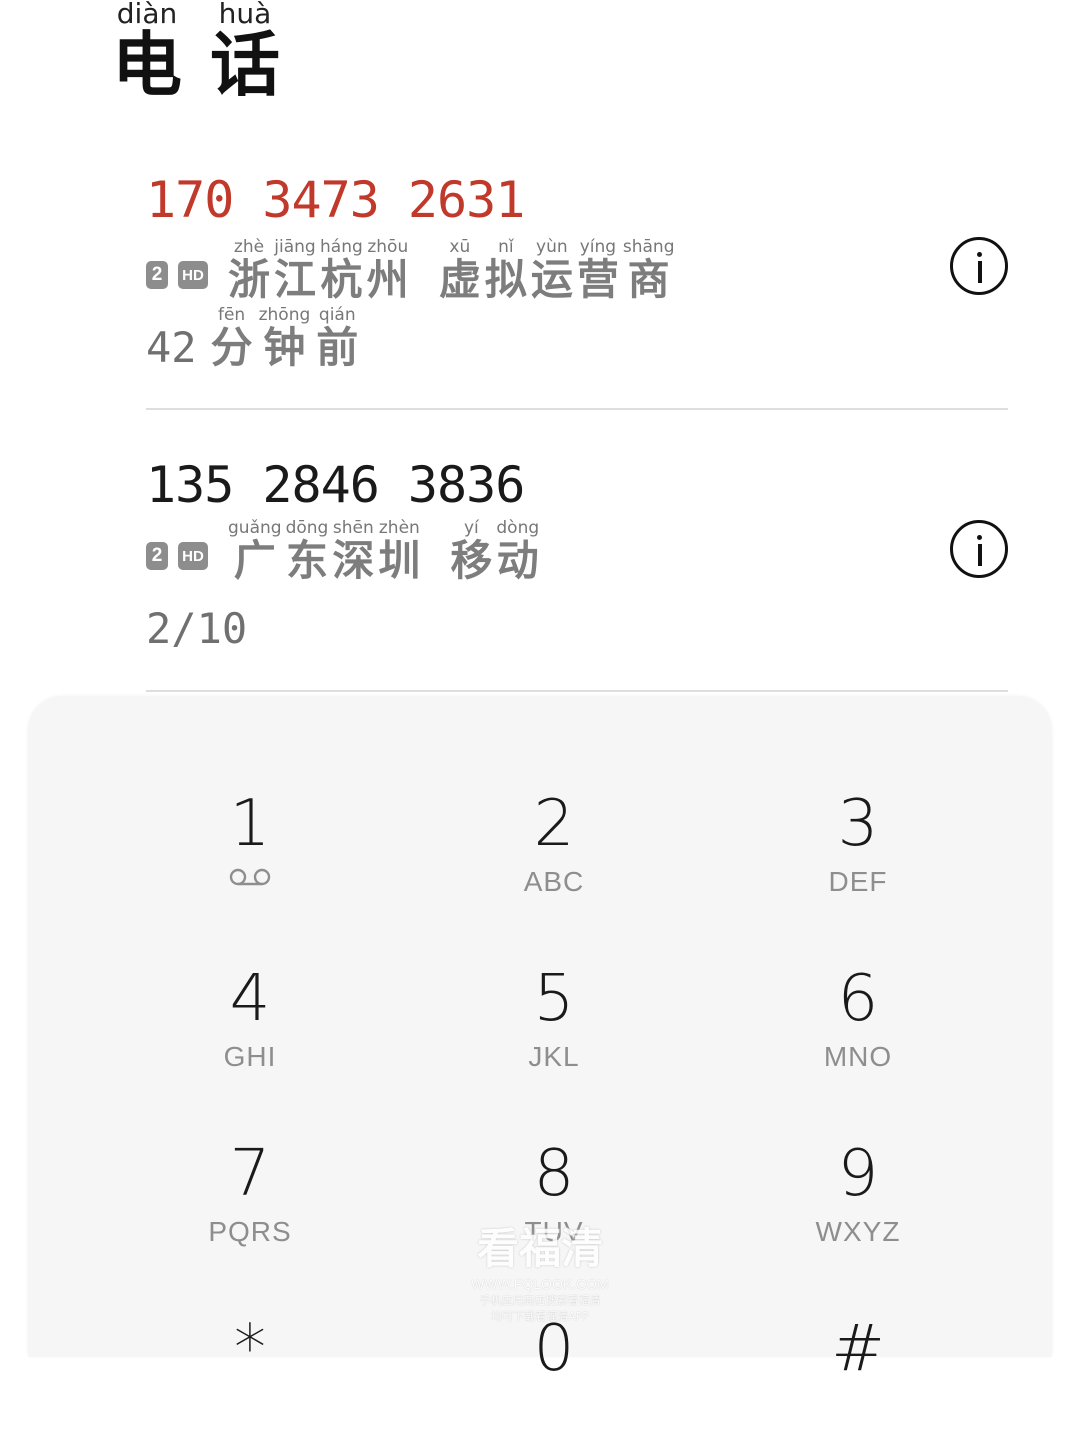 This screenshot has width=1080, height=1447. I want to click on caller-location: guǎng 广 dōng 东 shēn 深 zhèn 圳 yí 移 dòng 动, so click(383, 551).